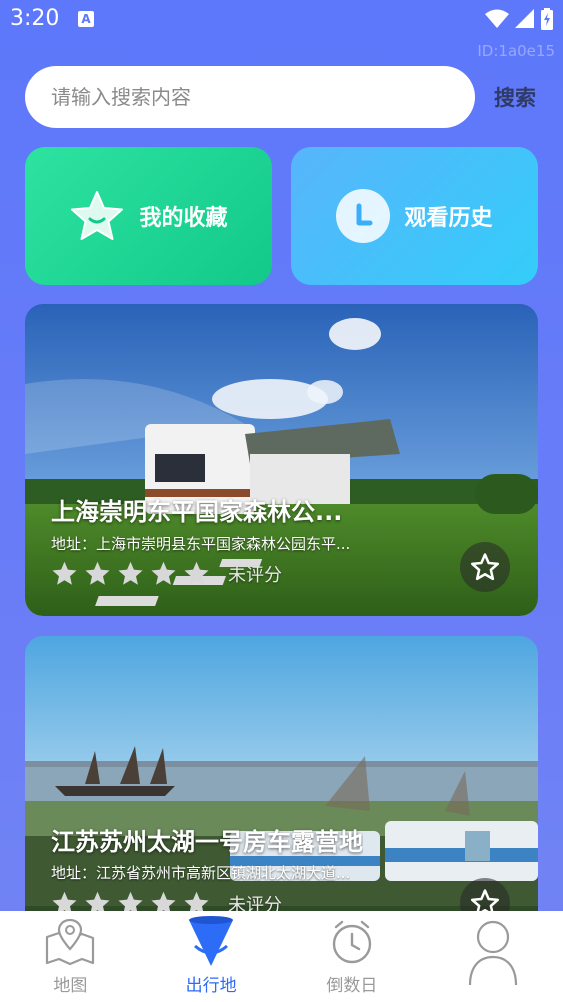  I want to click on signal-icon, so click(524, 18).